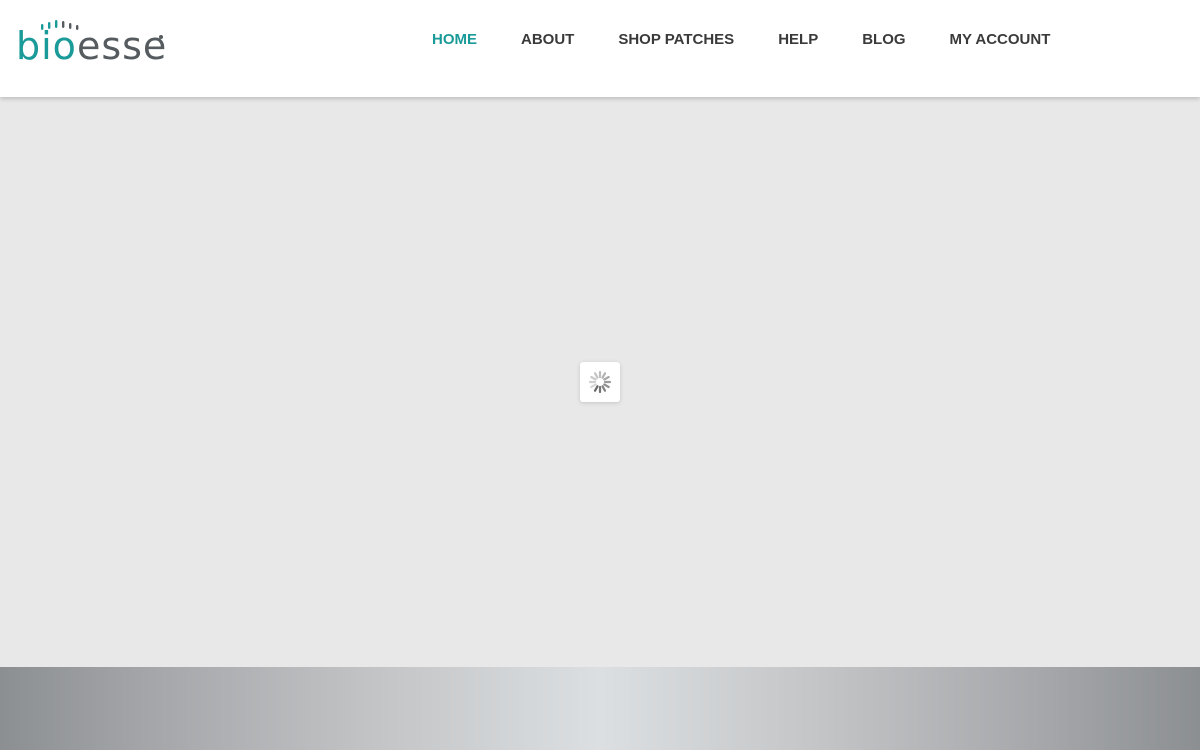  Describe the element at coordinates (46, 46) in the screenshot. I see `logo-wordmark-bio: bio` at that location.